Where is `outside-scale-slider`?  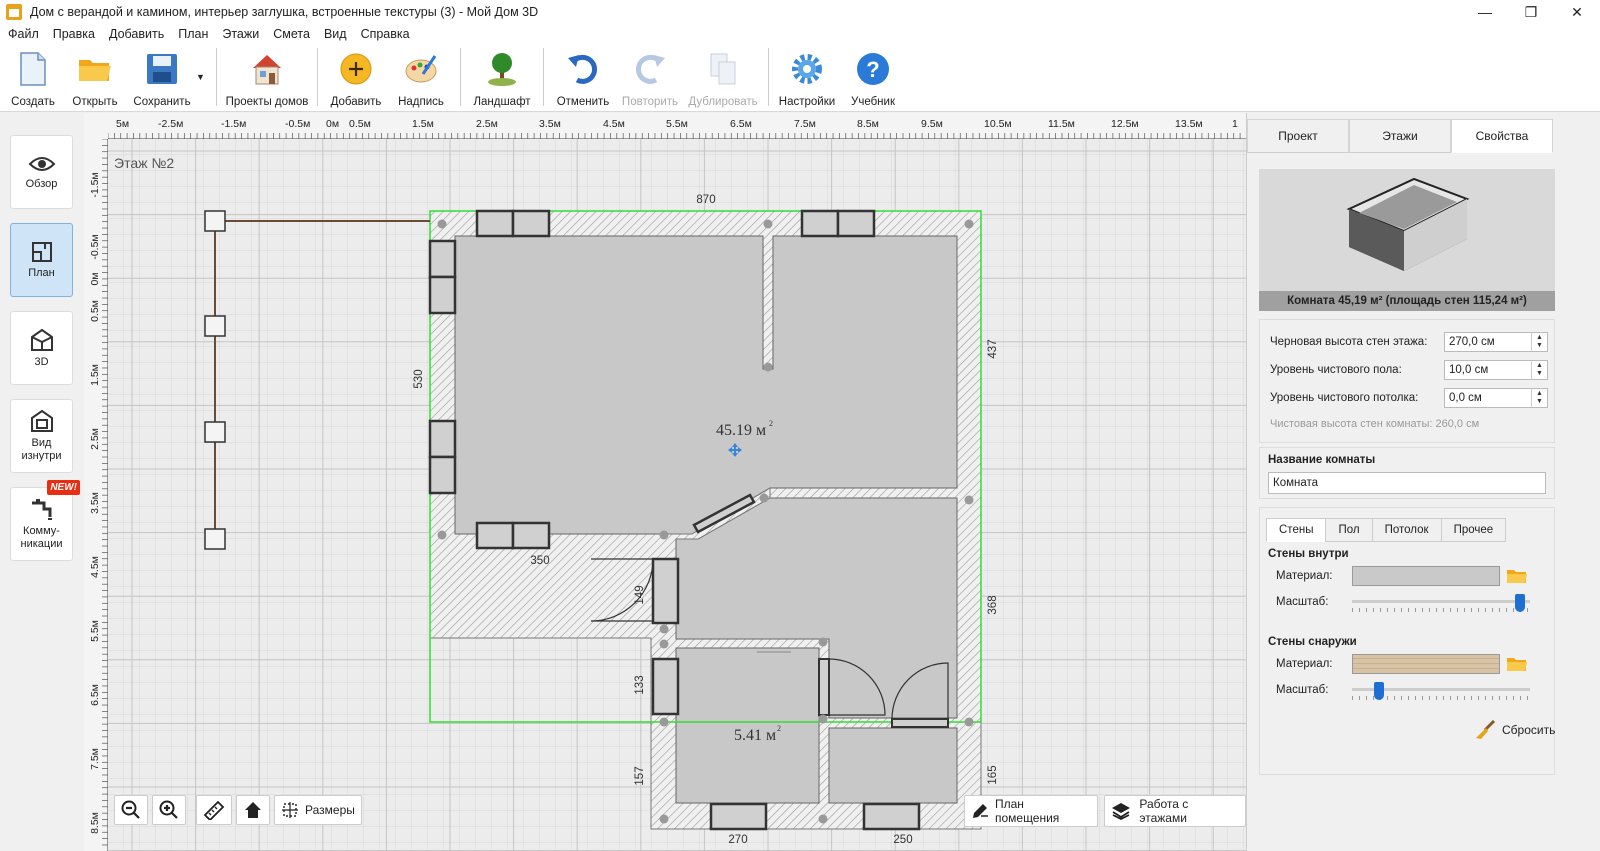
outside-scale-slider is located at coordinates (1441, 692).